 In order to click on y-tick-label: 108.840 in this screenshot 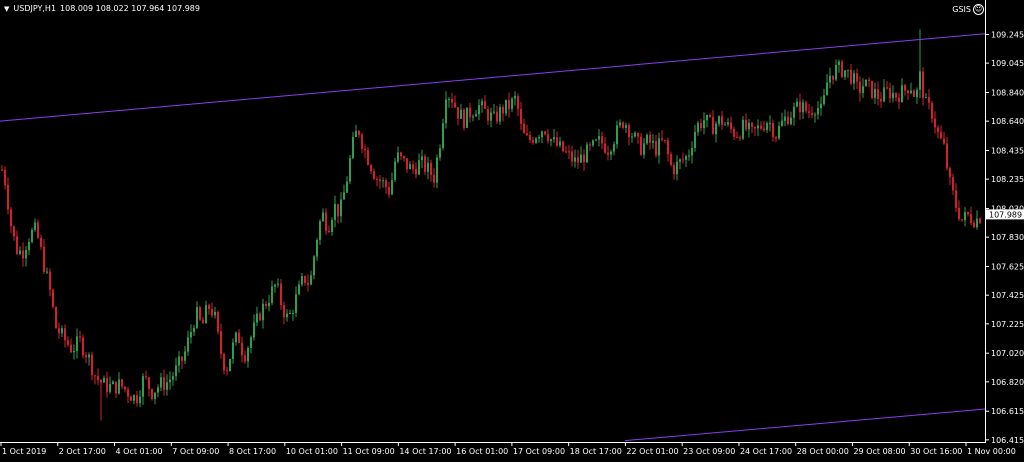, I will do `click(1007, 92)`.